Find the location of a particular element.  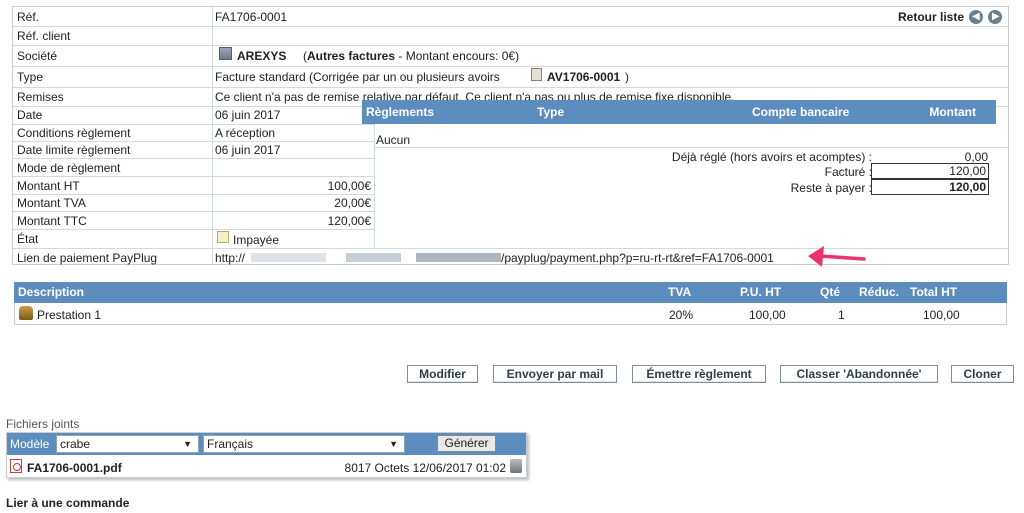

billed-label: Facturé : is located at coordinates (848, 172).